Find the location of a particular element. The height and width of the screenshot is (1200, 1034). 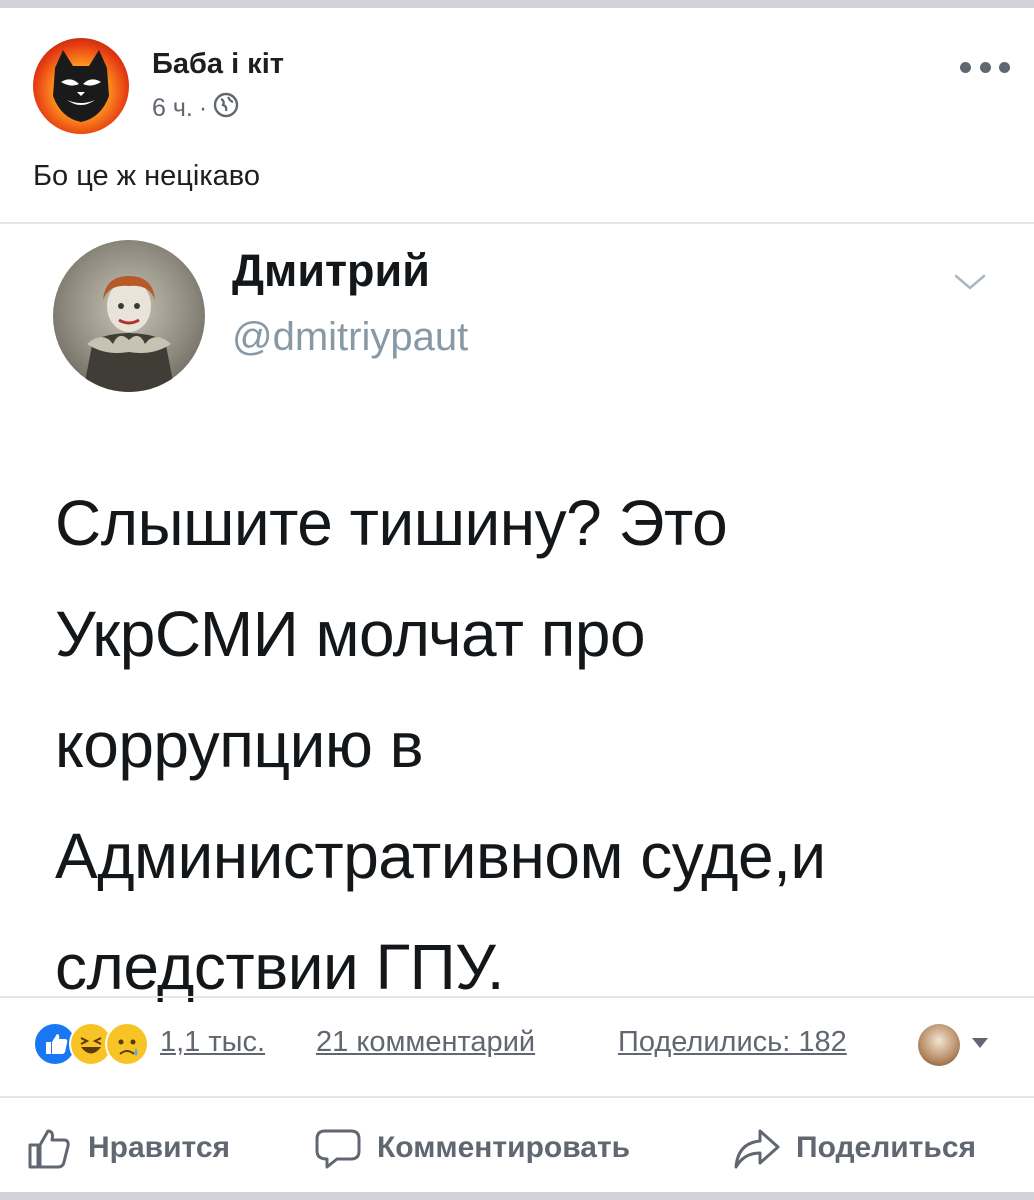

thumbs-up-icon is located at coordinates (49, 1149).